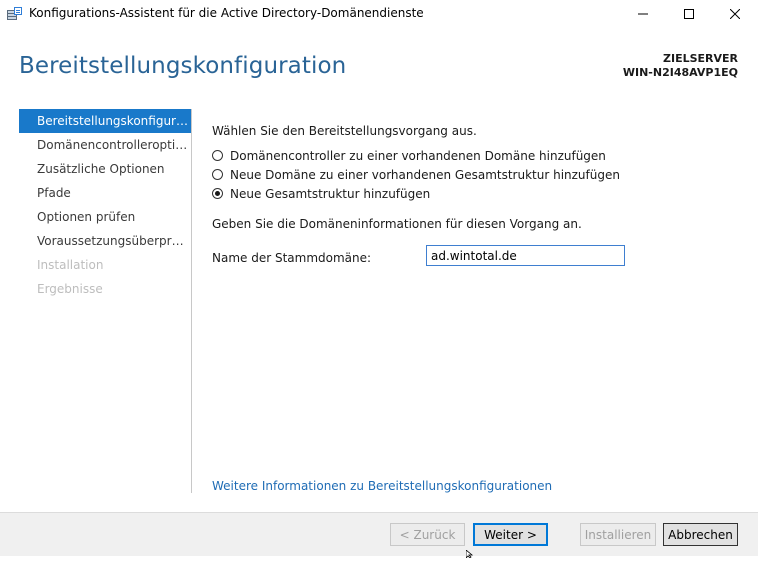 This screenshot has width=758, height=561. Describe the element at coordinates (330, 193) in the screenshot. I see `option-label: Neue Gesamtstruktur hinzufügen` at that location.